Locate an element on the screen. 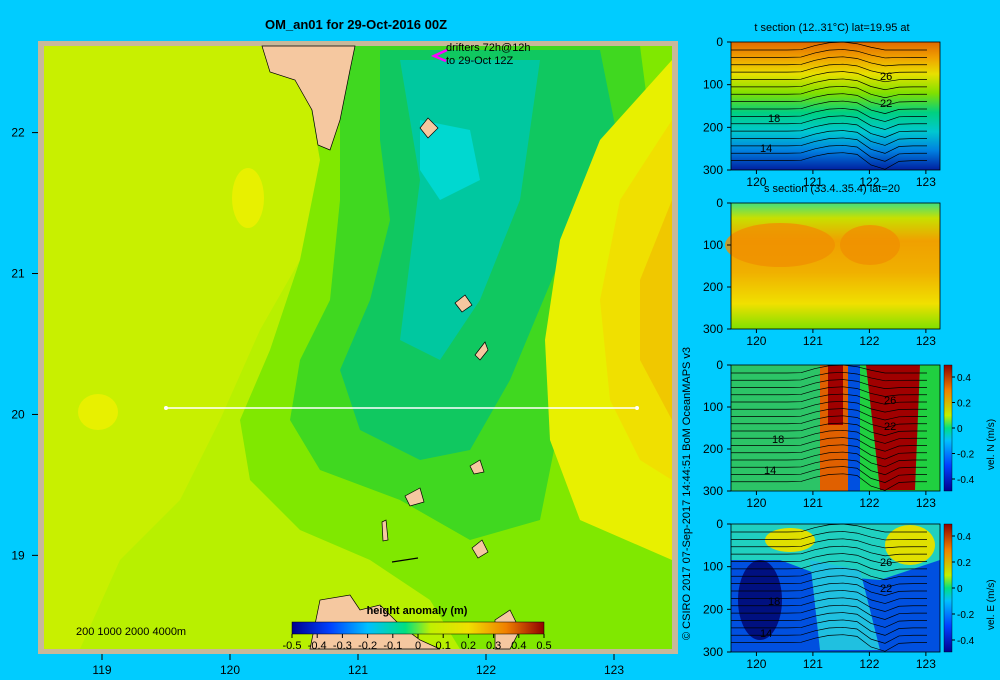 This screenshot has width=1000, height=680. drifter-line1: drifters 72h@12h is located at coordinates (488, 48).